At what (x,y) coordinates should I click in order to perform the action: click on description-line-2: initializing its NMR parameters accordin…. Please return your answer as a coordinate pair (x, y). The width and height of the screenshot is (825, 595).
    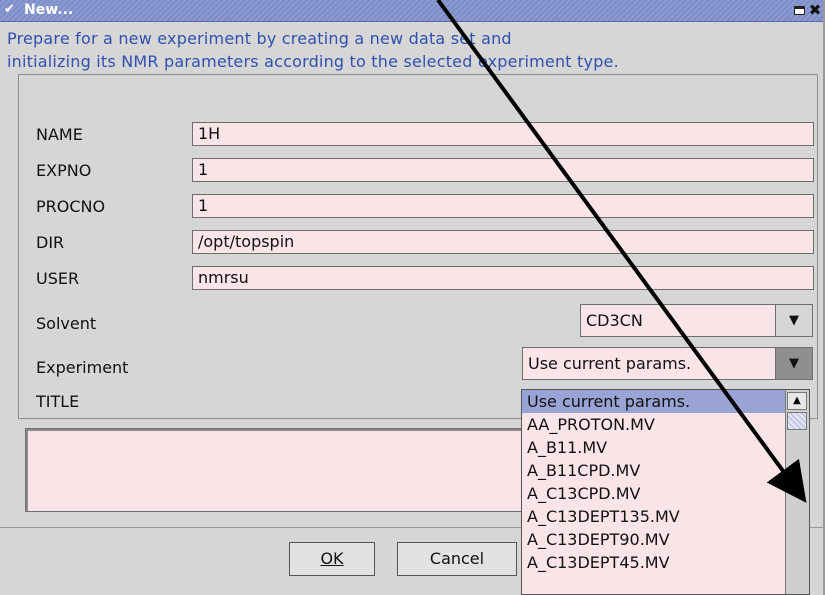
    Looking at the image, I should click on (313, 61).